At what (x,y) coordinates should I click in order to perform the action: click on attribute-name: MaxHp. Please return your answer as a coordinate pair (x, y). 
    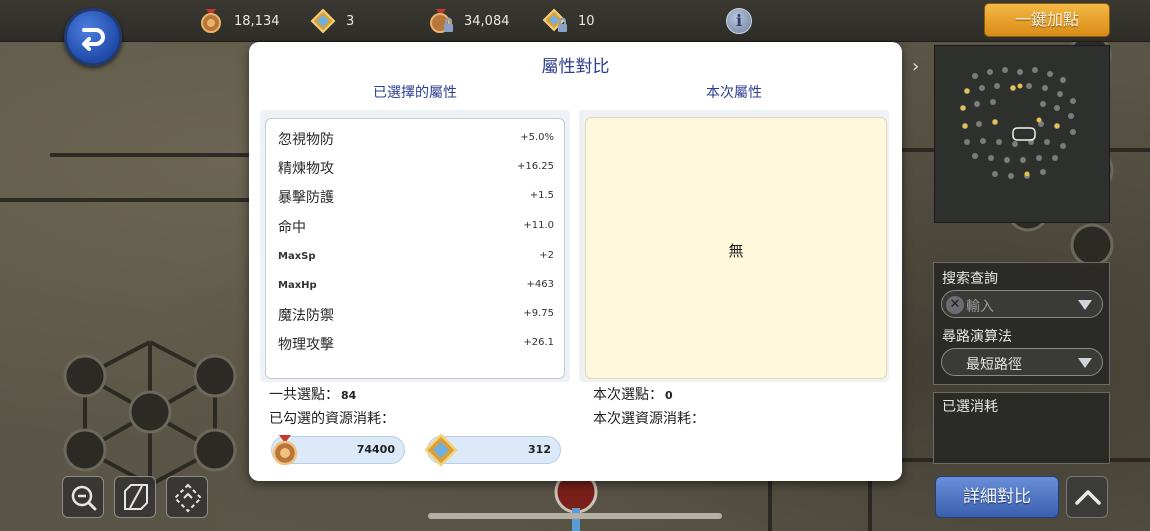
    Looking at the image, I should click on (297, 285).